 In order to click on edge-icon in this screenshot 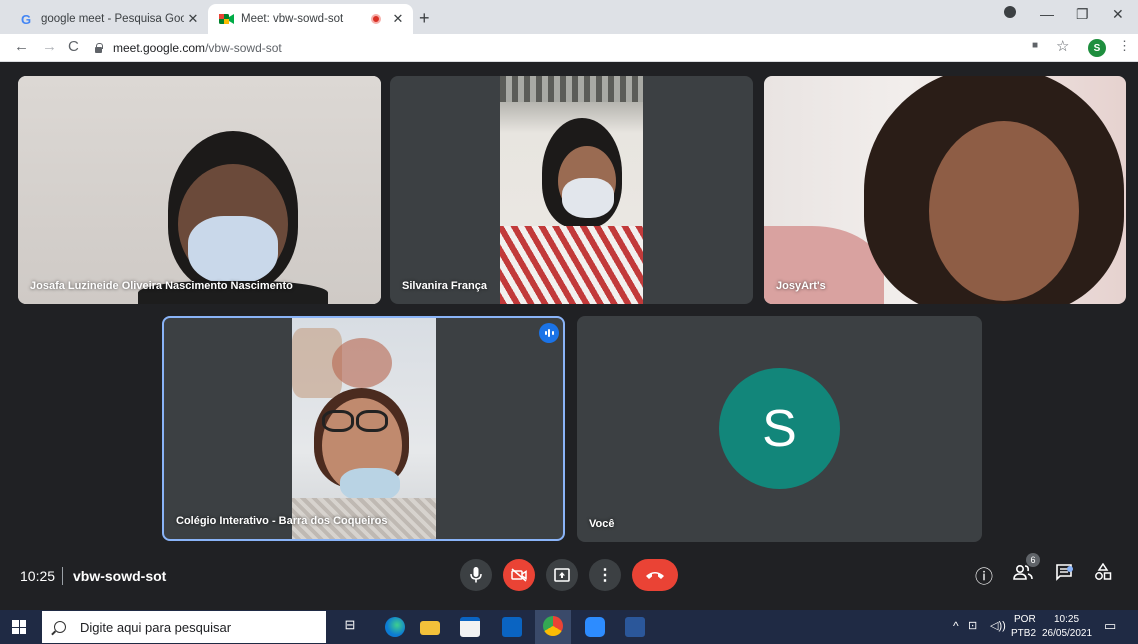, I will do `click(395, 627)`.